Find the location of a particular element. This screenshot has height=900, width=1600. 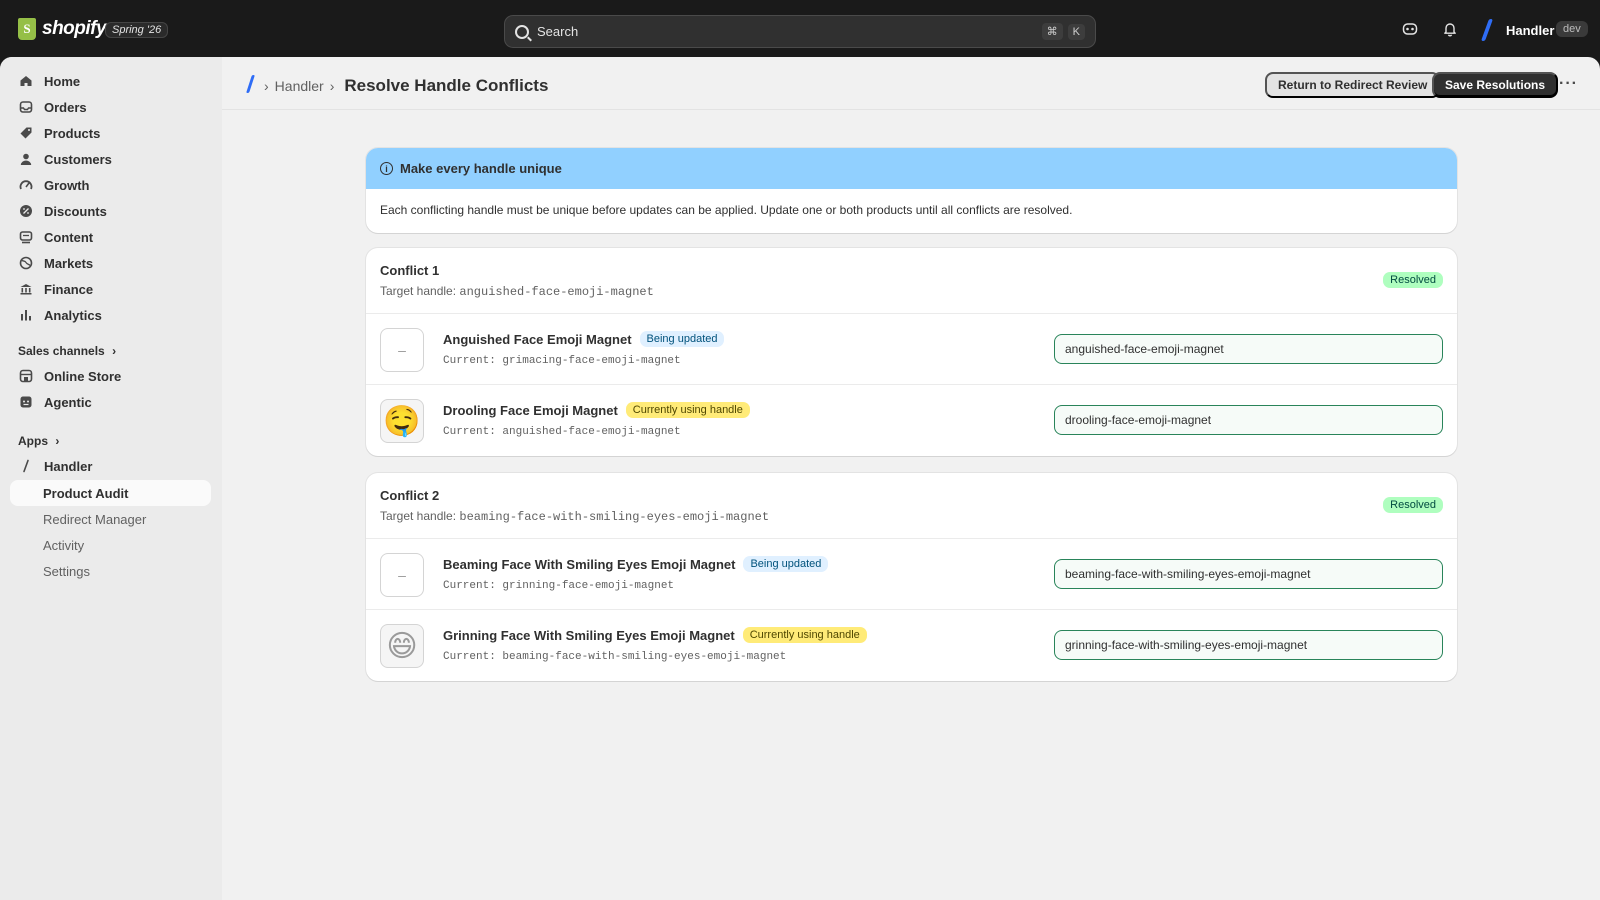

banner-title: Make every handle unique is located at coordinates (481, 168).